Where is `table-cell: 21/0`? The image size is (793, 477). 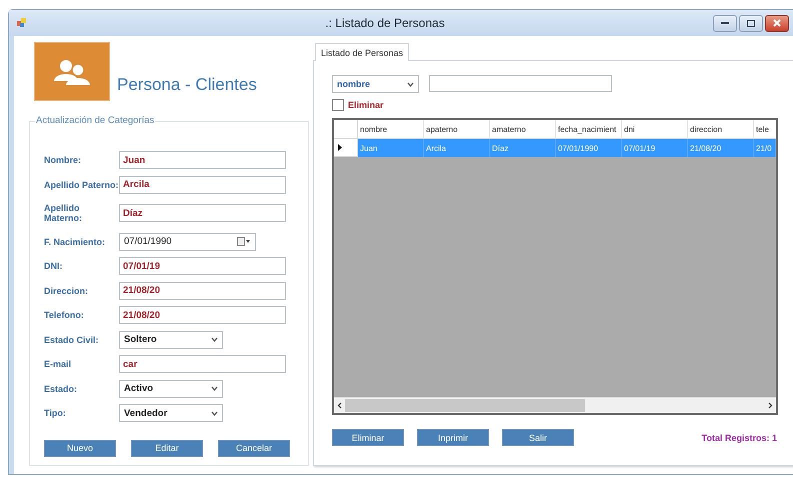
table-cell: 21/0 is located at coordinates (765, 148).